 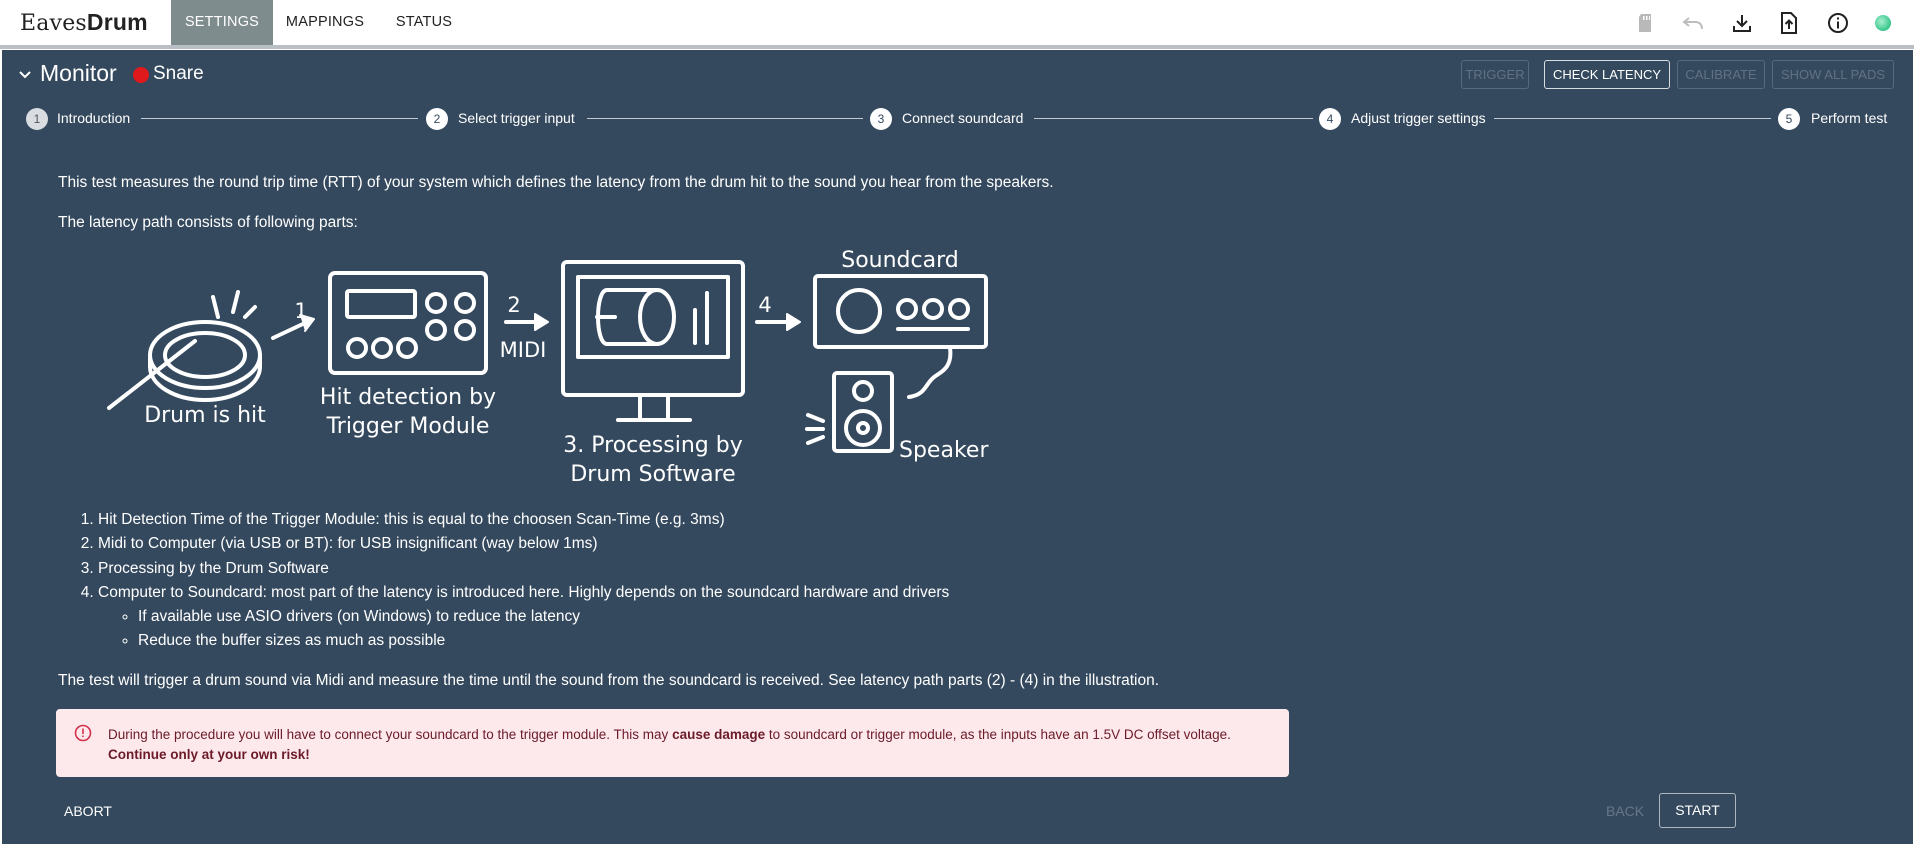 What do you see at coordinates (653, 341) in the screenshot?
I see `computer-monitor-icon` at bounding box center [653, 341].